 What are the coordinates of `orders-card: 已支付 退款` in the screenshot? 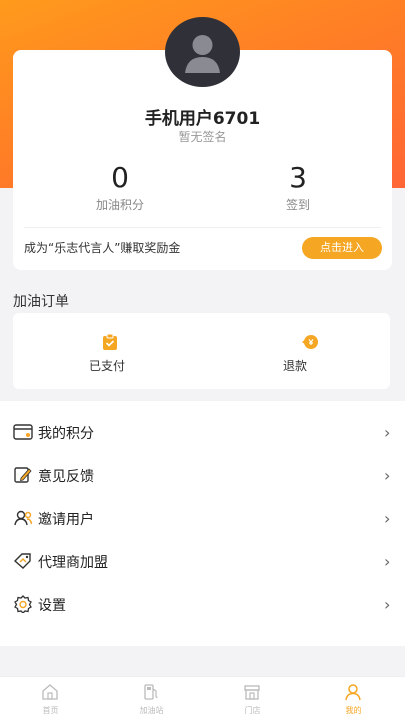 It's located at (201, 351).